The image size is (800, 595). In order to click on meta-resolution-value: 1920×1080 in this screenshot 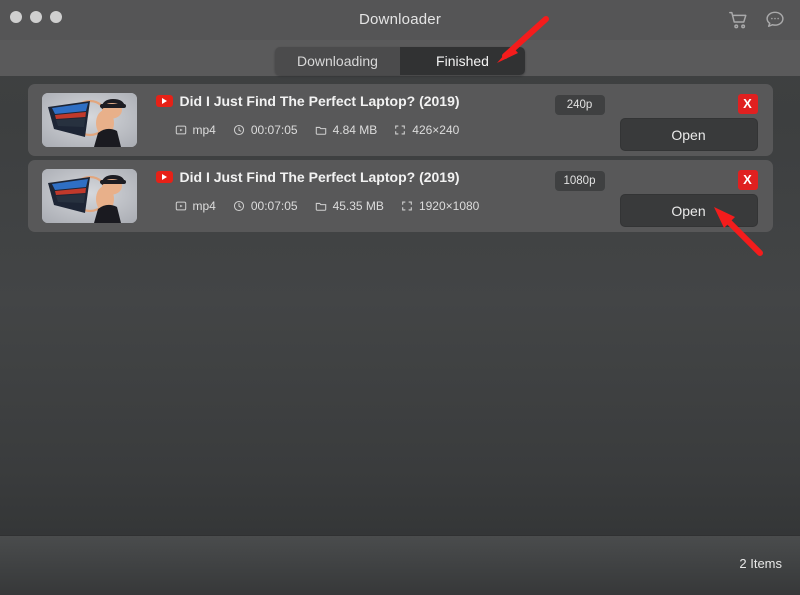, I will do `click(449, 206)`.